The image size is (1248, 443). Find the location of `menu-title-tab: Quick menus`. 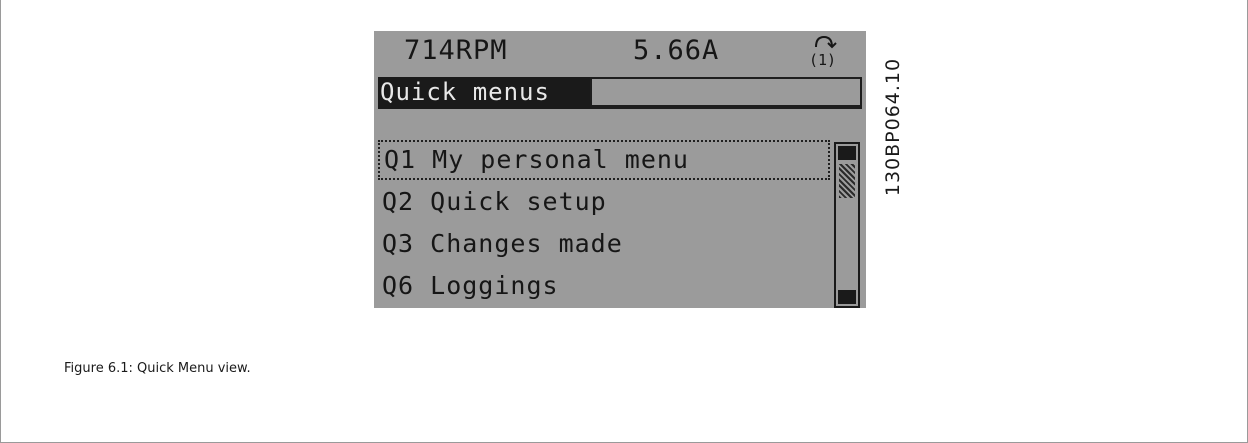

menu-title-tab: Quick menus is located at coordinates (484, 93).